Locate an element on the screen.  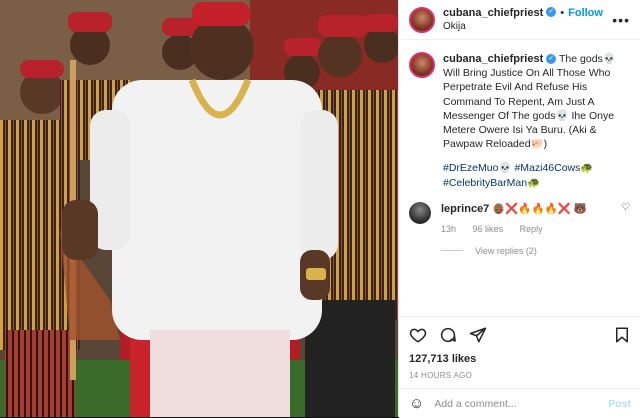
post-location: Okija is located at coordinates (523, 27).